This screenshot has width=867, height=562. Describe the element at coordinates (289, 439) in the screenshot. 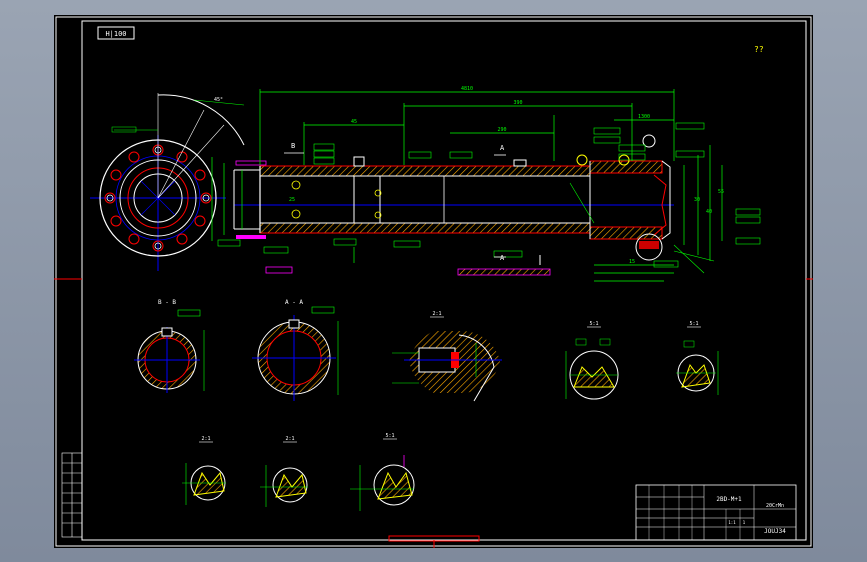

I see `detail-5-scale: 2:1` at that location.